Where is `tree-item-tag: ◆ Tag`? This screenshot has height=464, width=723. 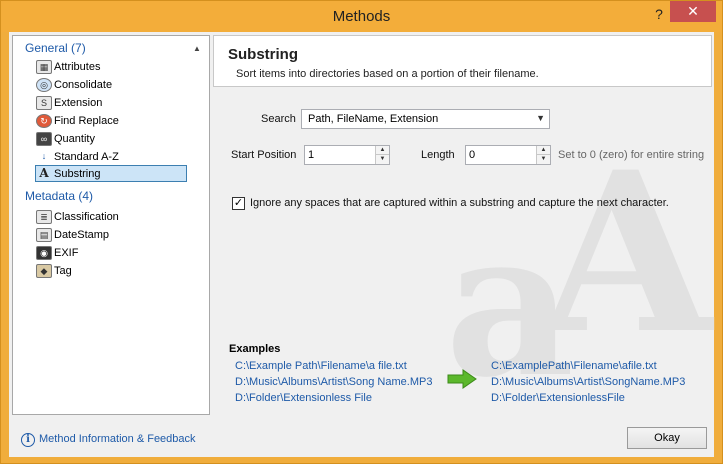 tree-item-tag: ◆ Tag is located at coordinates (112, 270).